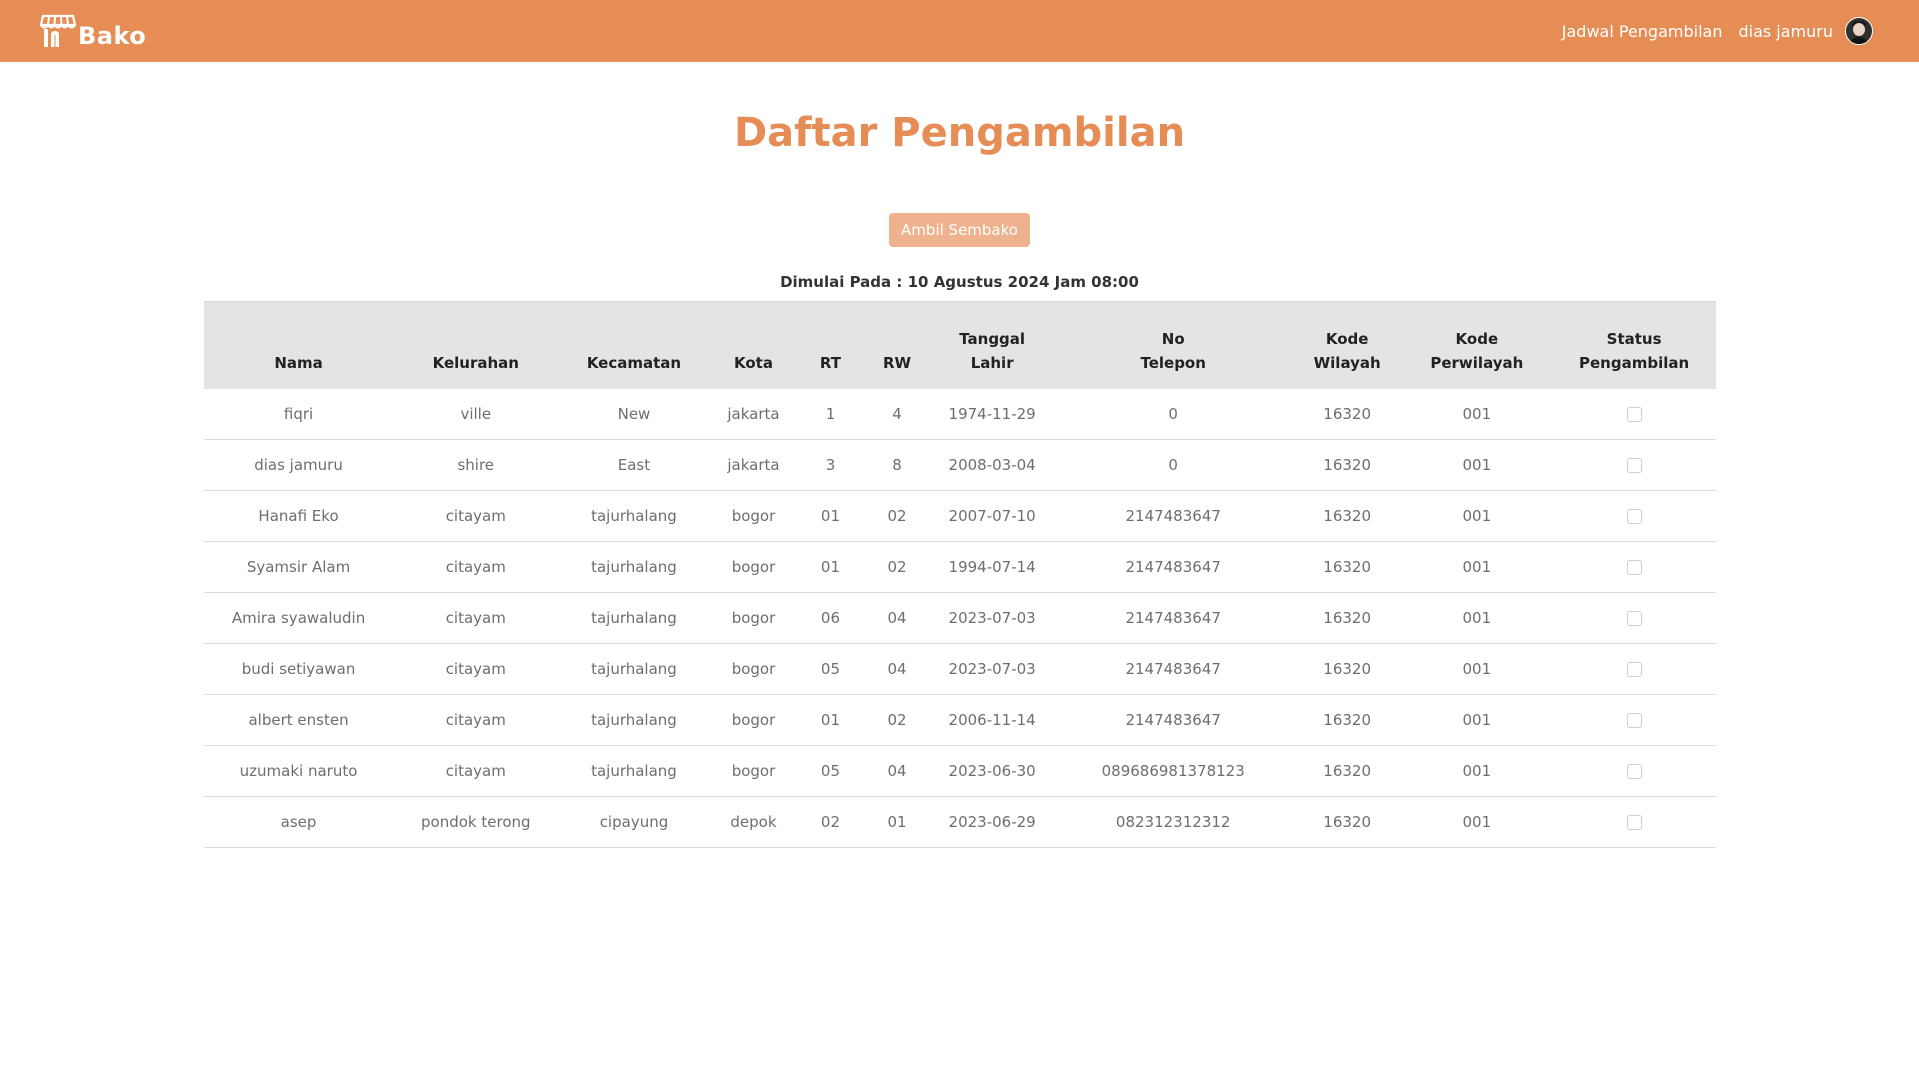  What do you see at coordinates (830, 363) in the screenshot?
I see `column-header-label: RT` at bounding box center [830, 363].